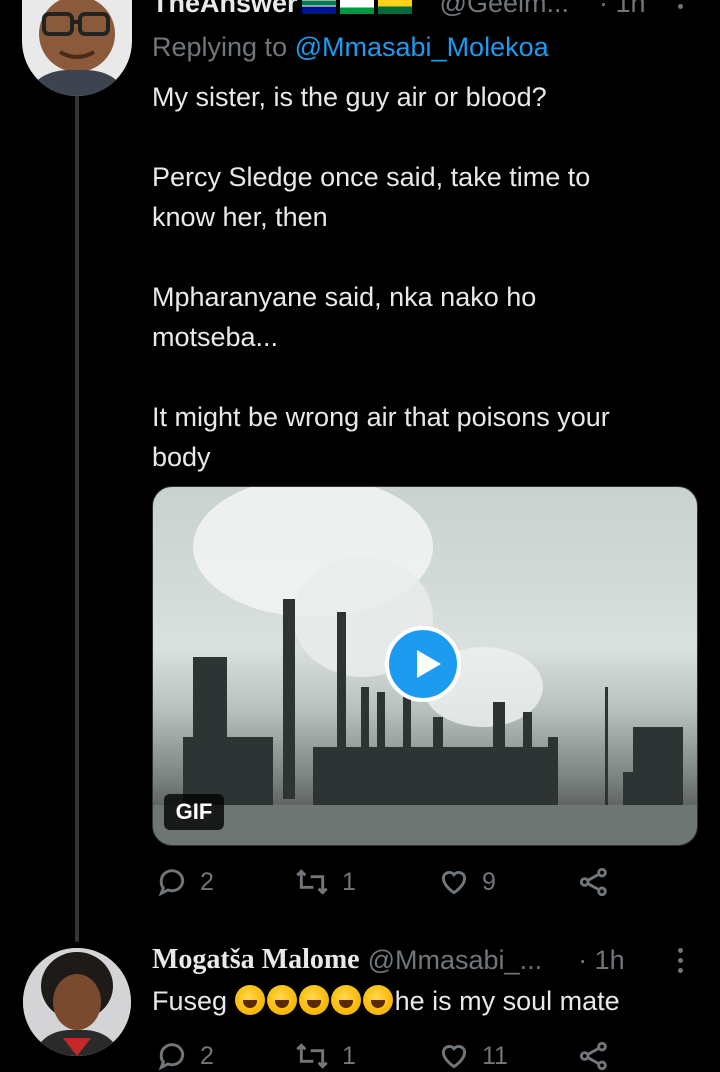  What do you see at coordinates (423, 664) in the screenshot?
I see `play-button` at bounding box center [423, 664].